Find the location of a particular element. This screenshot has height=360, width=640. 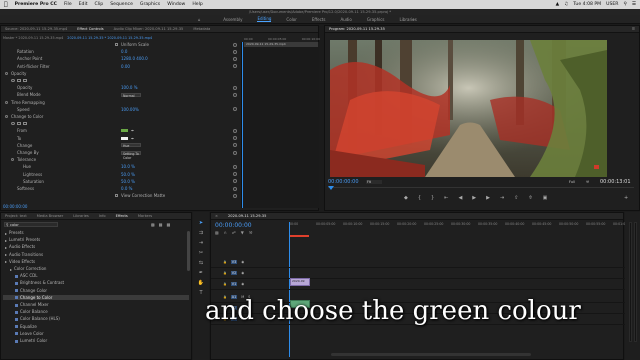

pen-mask-icon is located at coordinates (25, 80).